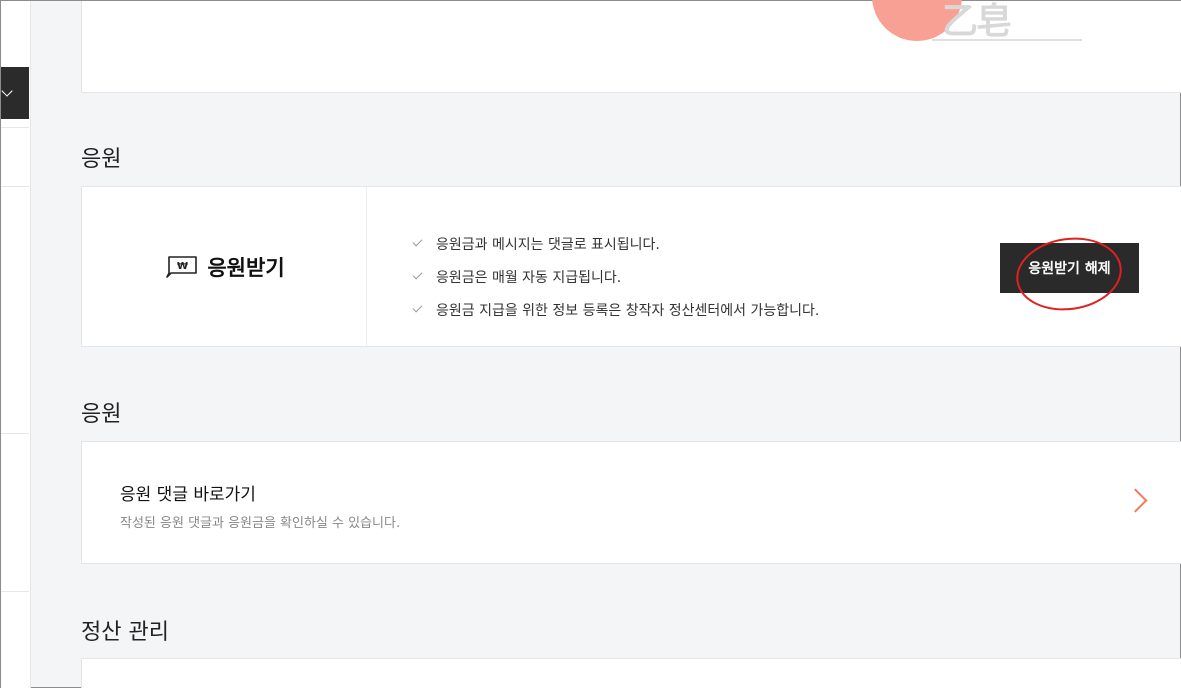 The width and height of the screenshot is (1181, 688). Describe the element at coordinates (977, 21) in the screenshot. I see `banner-art-text: 乙皂` at that location.